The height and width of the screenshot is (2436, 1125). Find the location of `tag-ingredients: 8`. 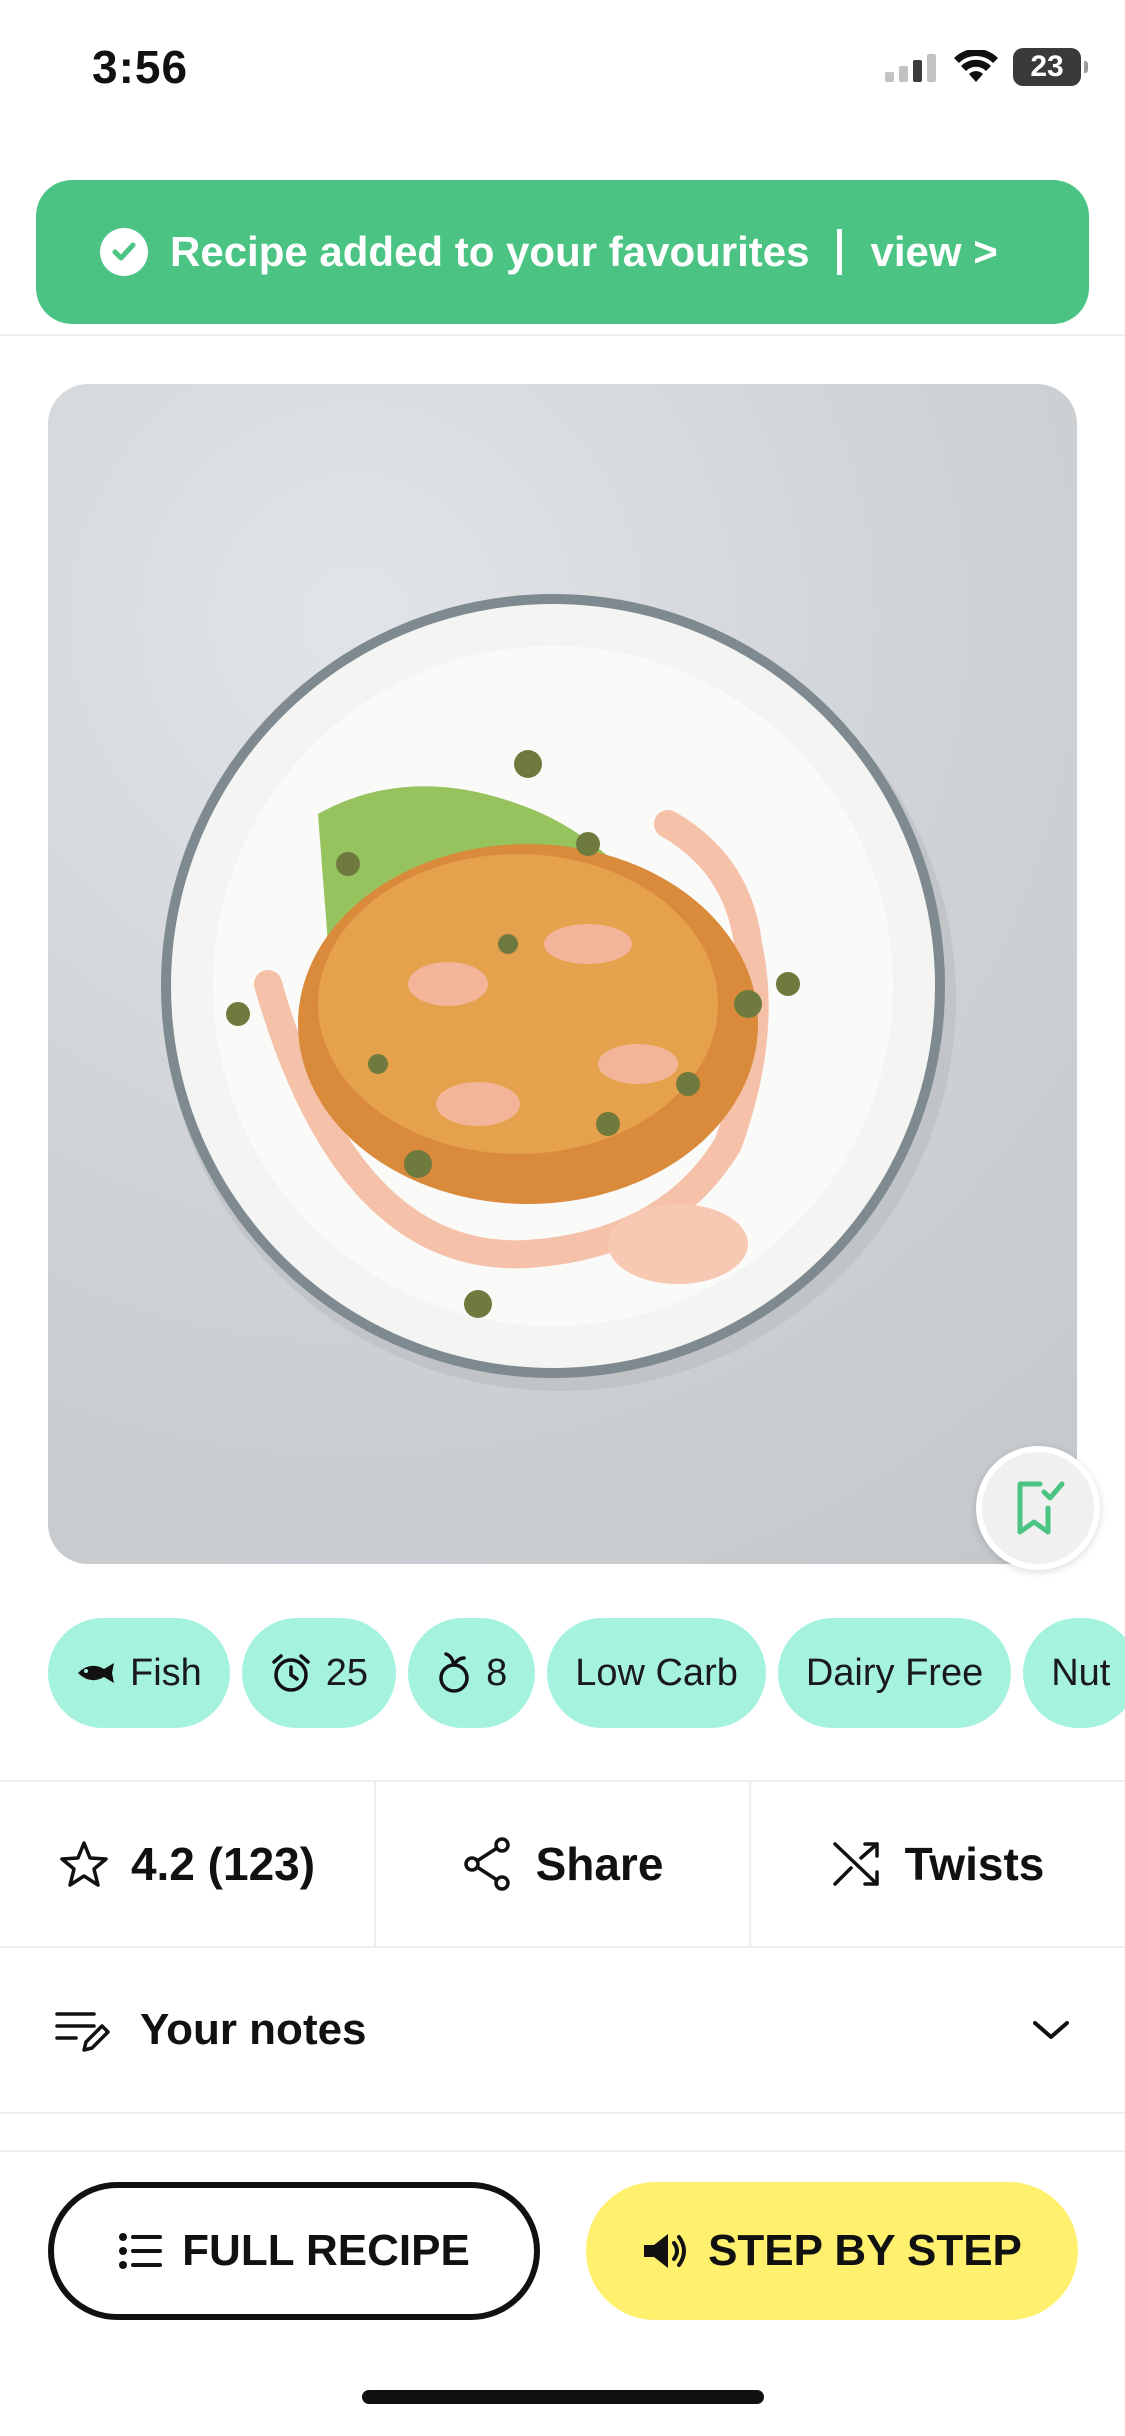

tag-ingredients: 8 is located at coordinates (472, 1673).